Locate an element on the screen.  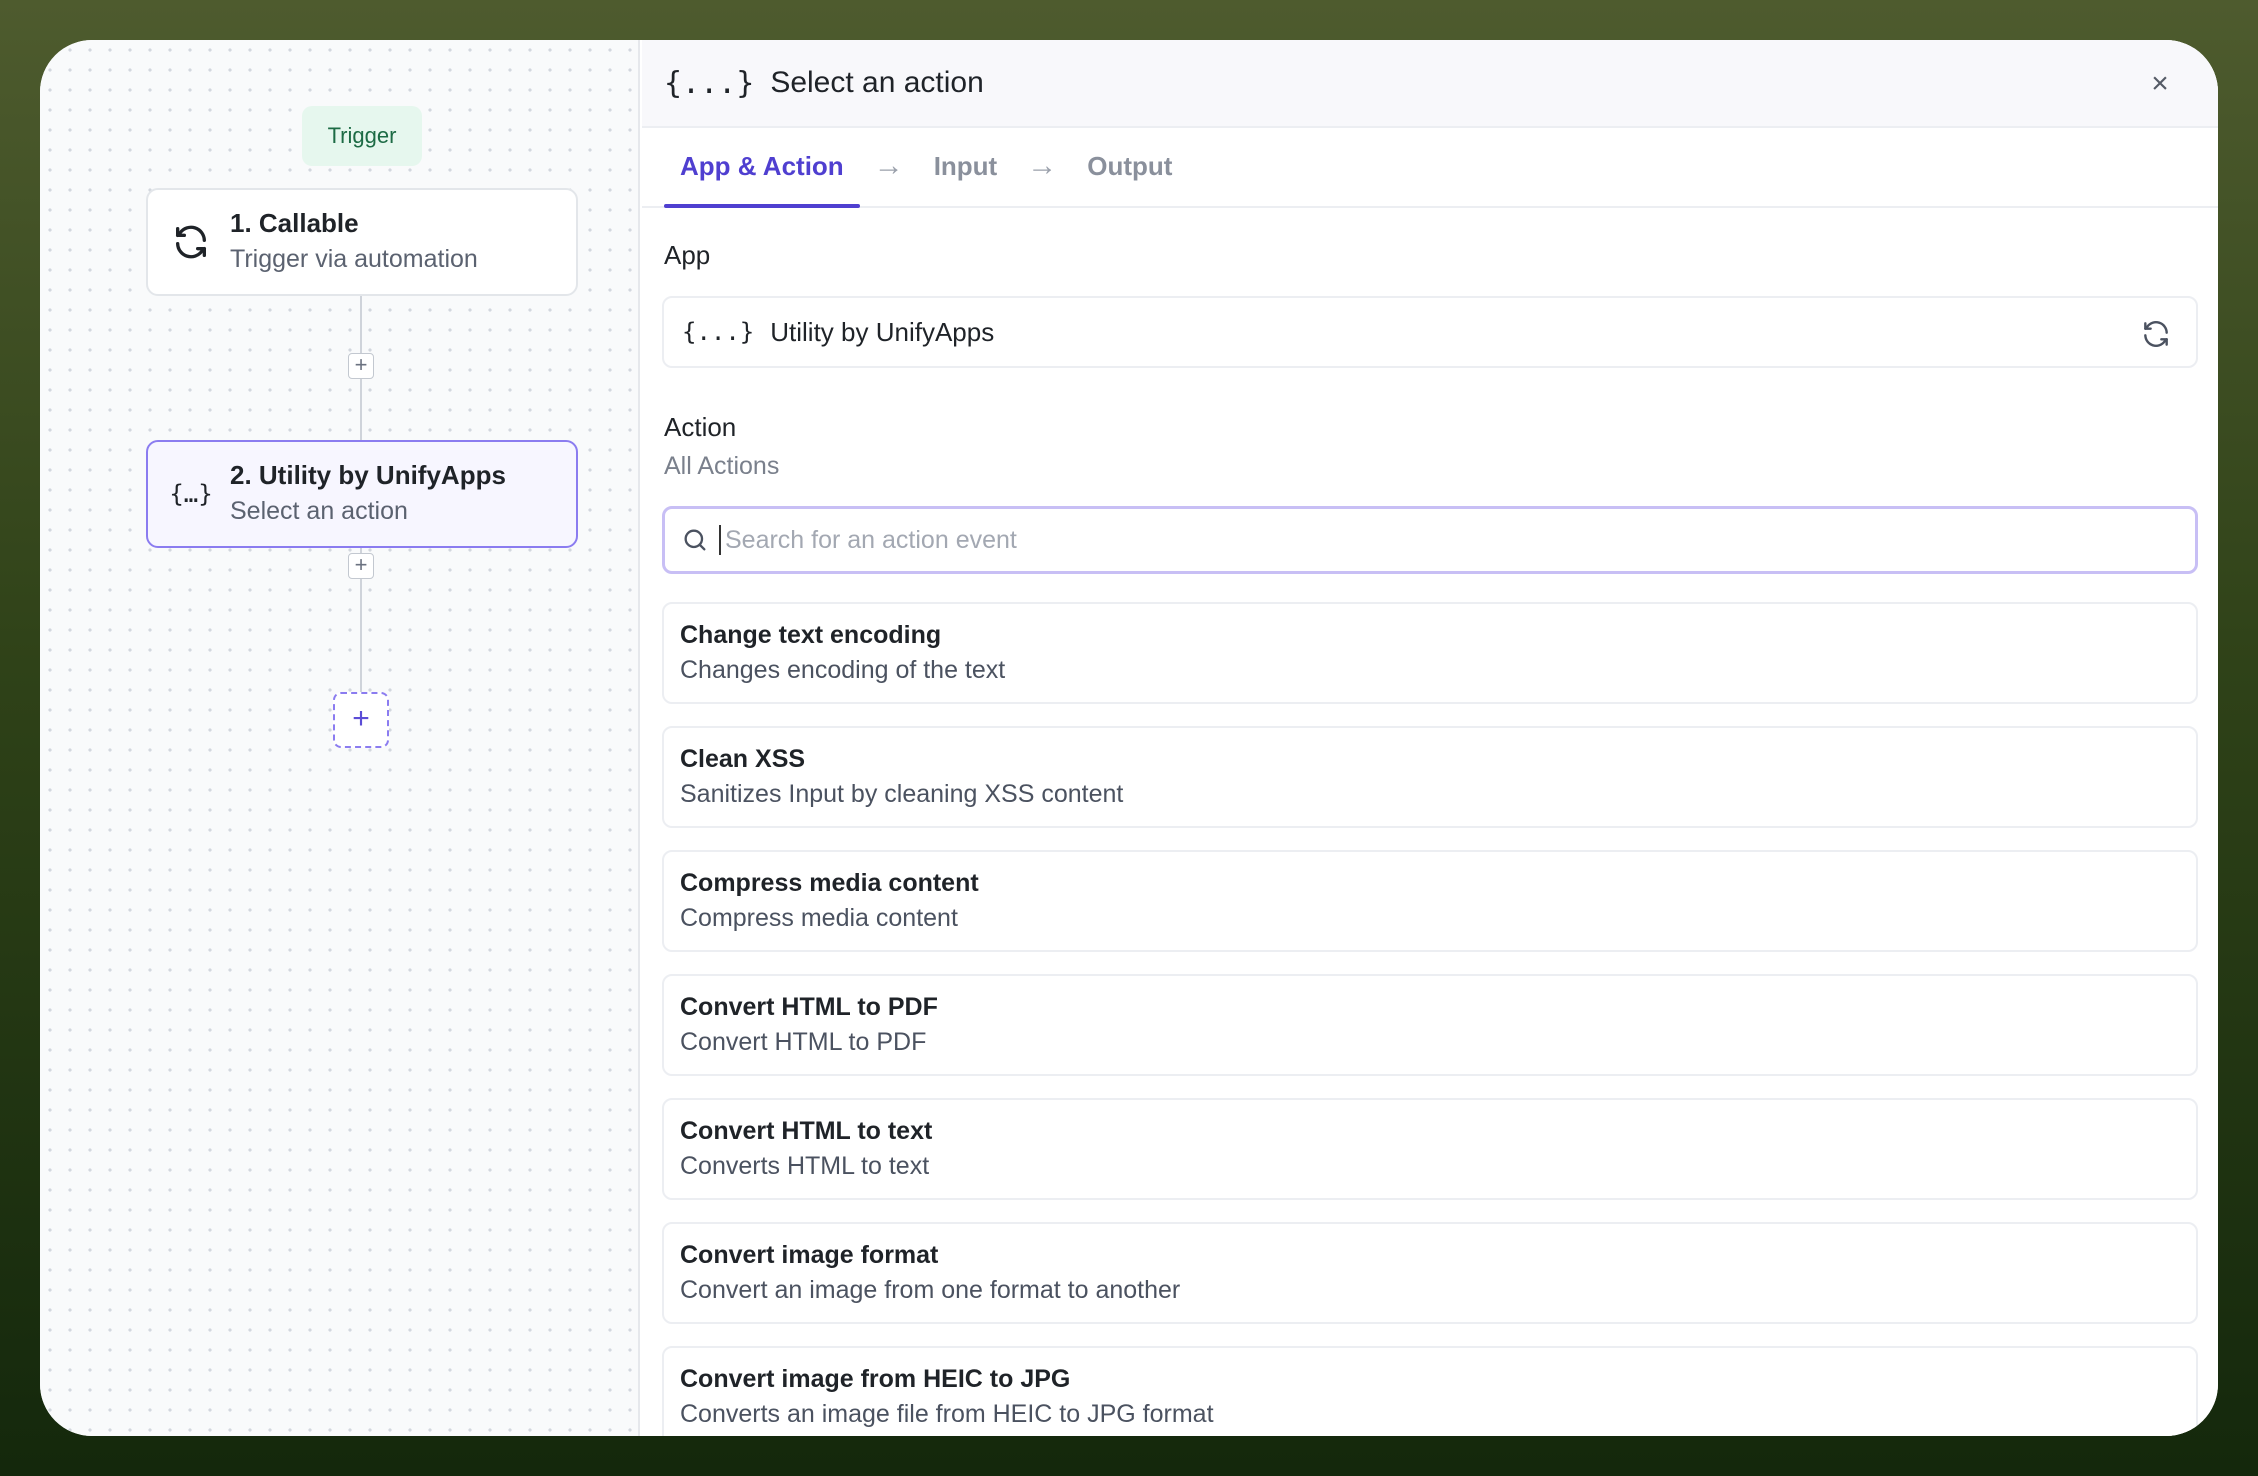
tab-output: Output is located at coordinates (1129, 166).